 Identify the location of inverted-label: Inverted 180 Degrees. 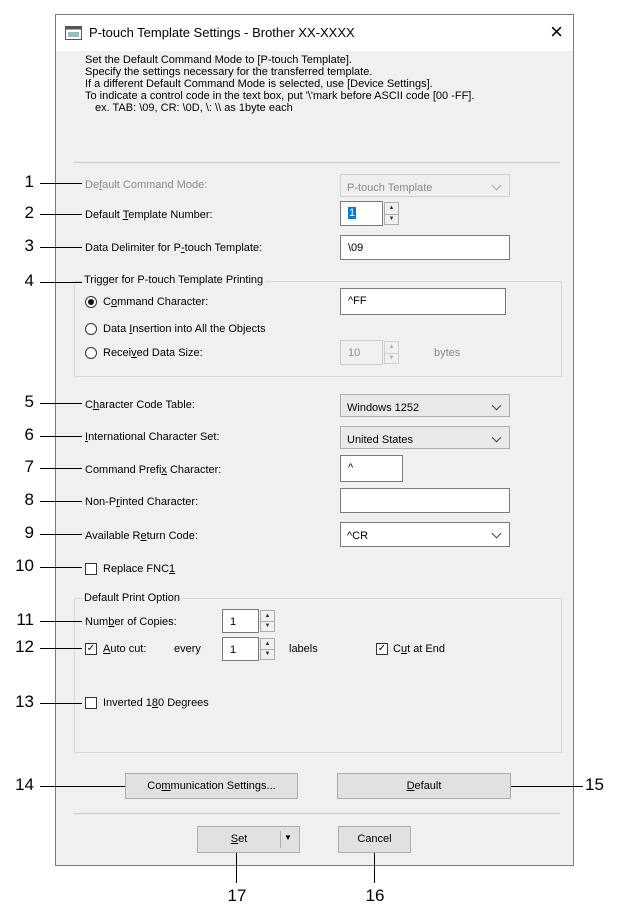
(156, 703).